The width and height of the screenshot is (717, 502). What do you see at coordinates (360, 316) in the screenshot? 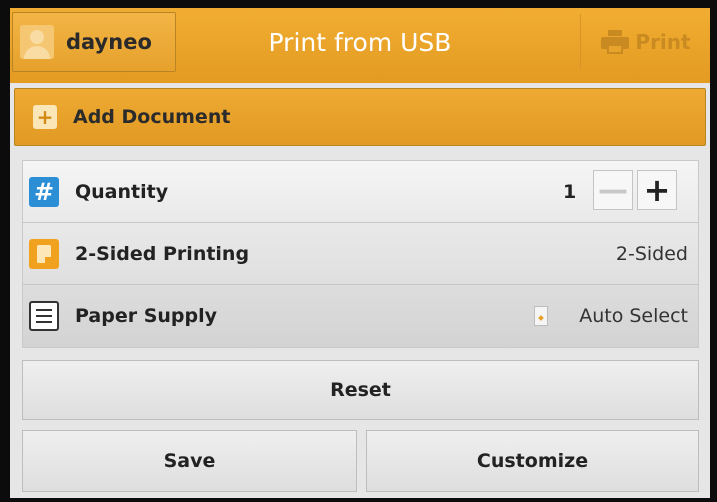
I see `paper-supply-row: Paper Supply Auto Select` at bounding box center [360, 316].